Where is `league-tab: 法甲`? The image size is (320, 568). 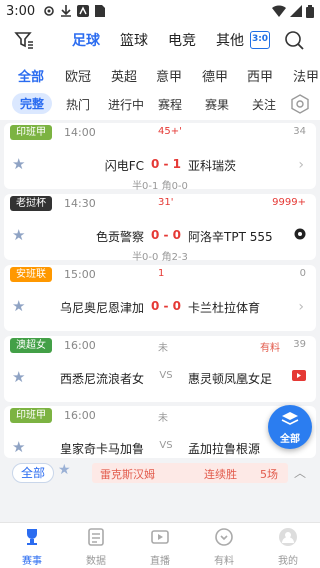 league-tab: 法甲 is located at coordinates (306, 75).